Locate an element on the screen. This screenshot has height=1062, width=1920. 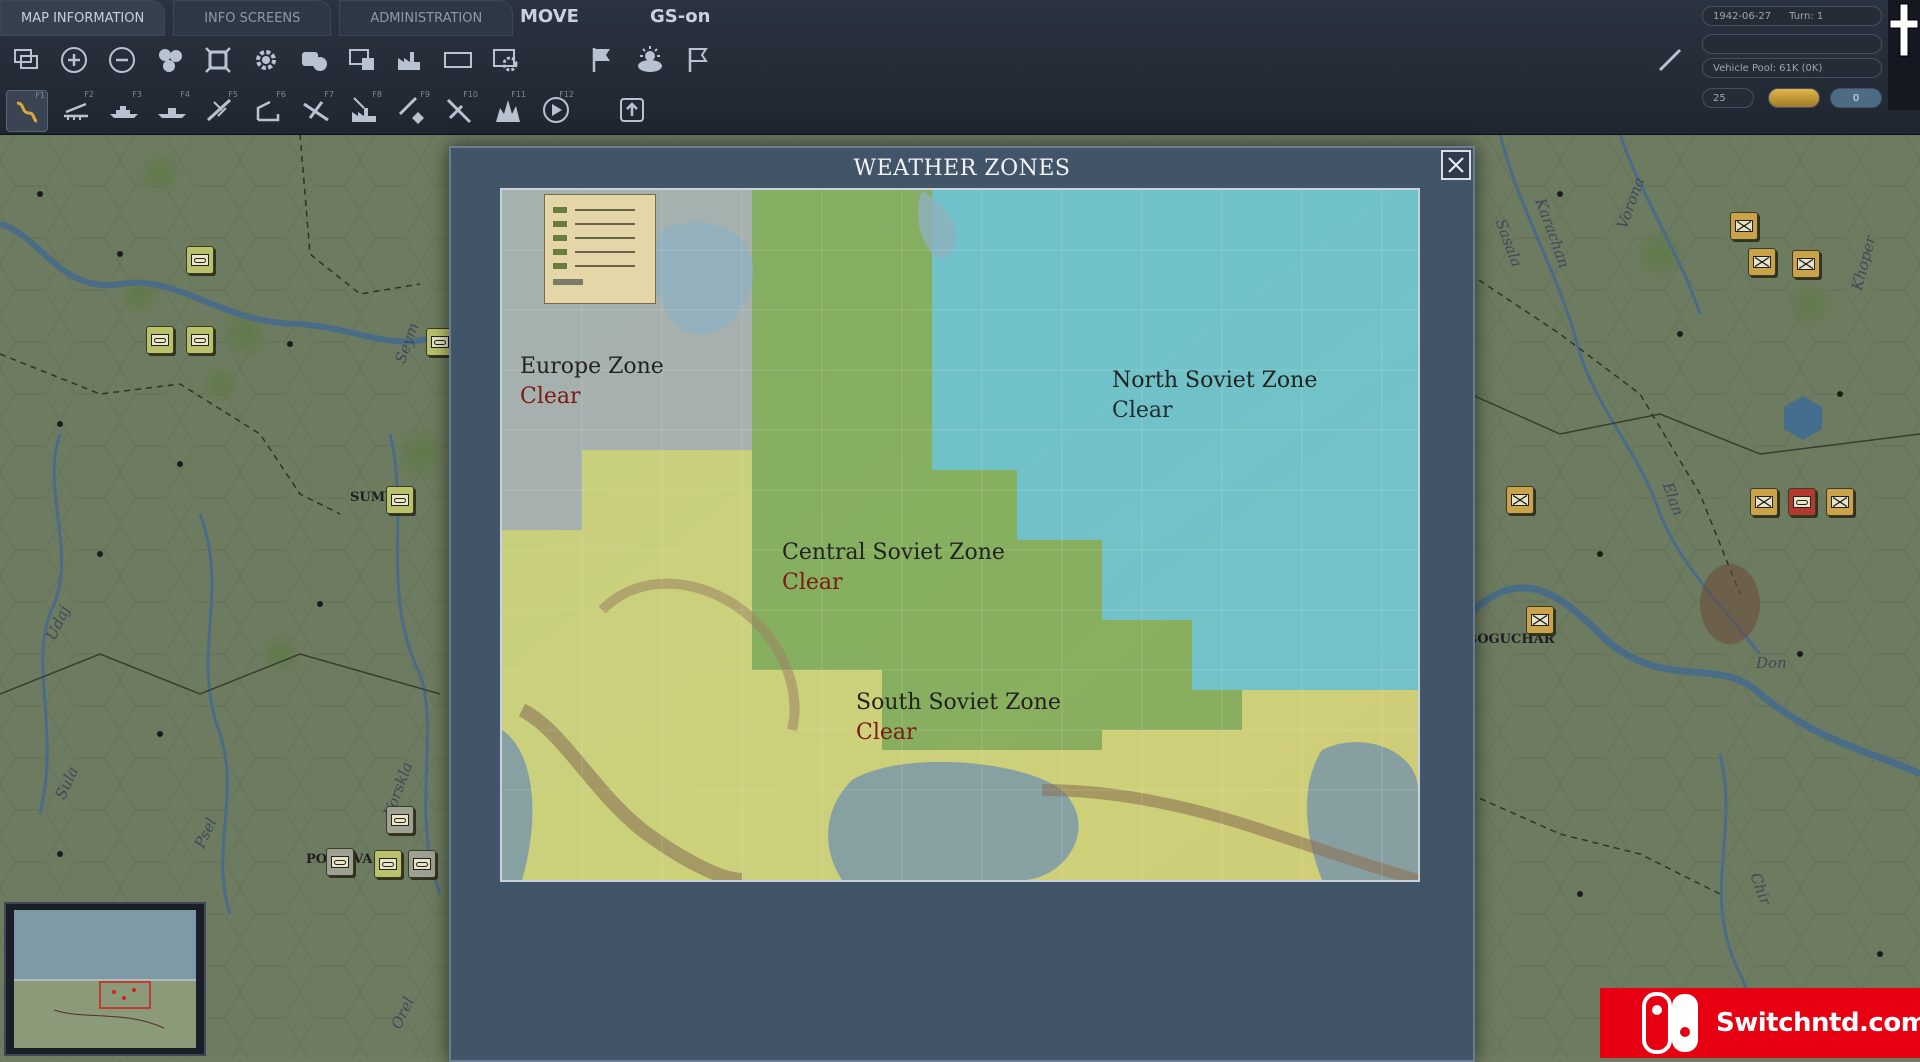
small-value-field: 0 is located at coordinates (1856, 98).